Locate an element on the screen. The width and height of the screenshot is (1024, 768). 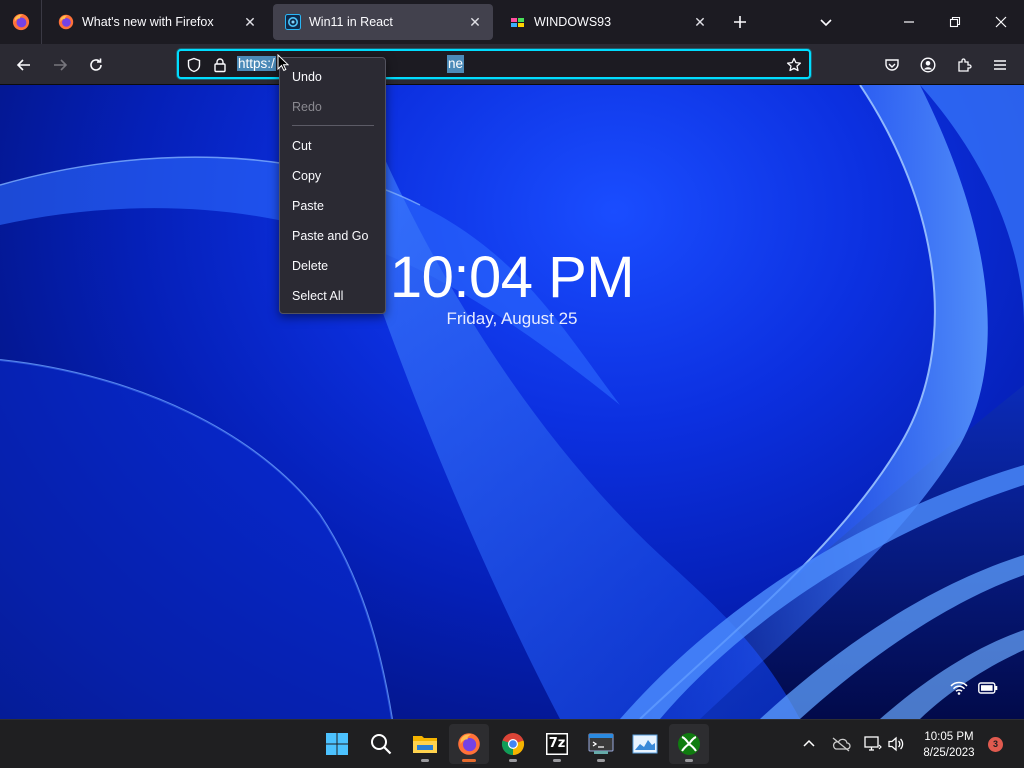
battery-icon is located at coordinates (988, 688).